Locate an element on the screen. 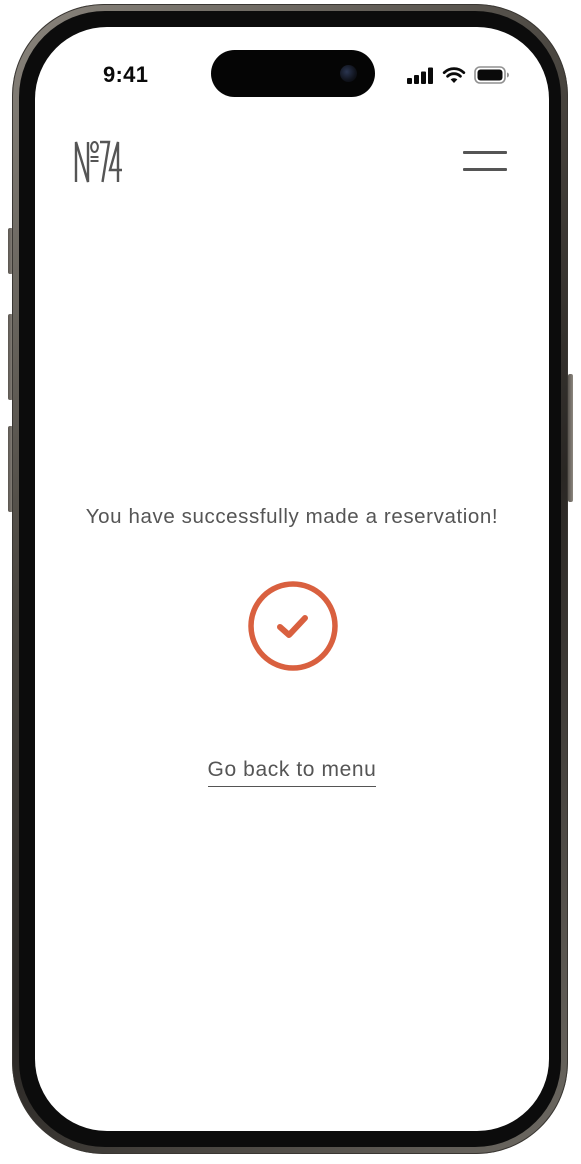 The width and height of the screenshot is (581, 1164). wifi-icon is located at coordinates (454, 75).